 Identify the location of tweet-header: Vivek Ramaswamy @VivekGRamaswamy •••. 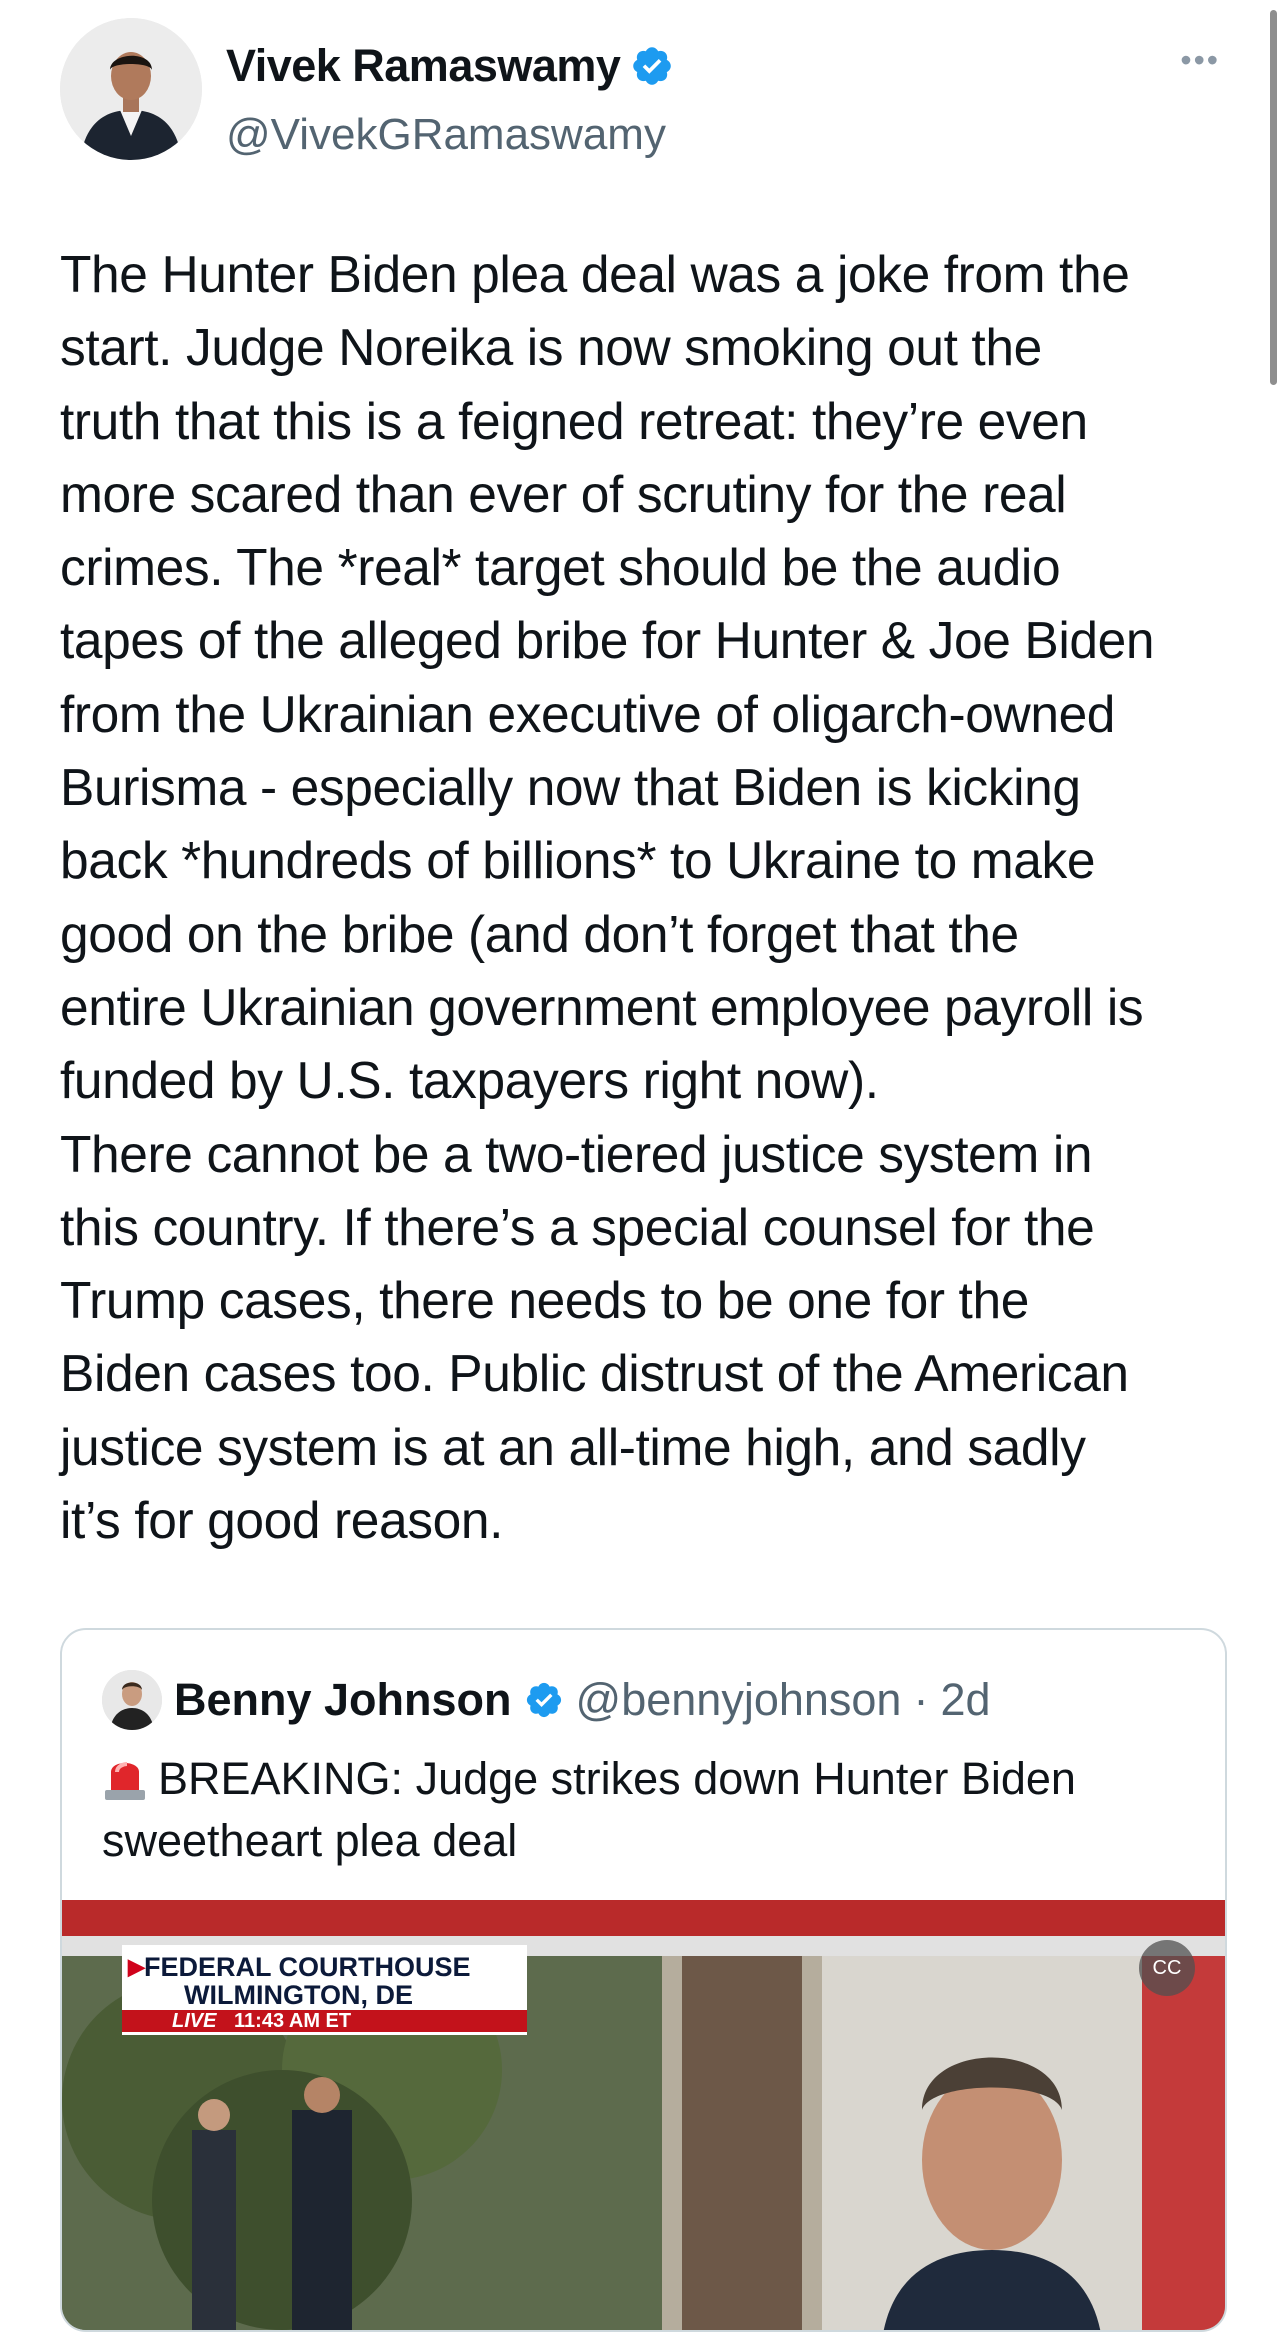
(640, 90).